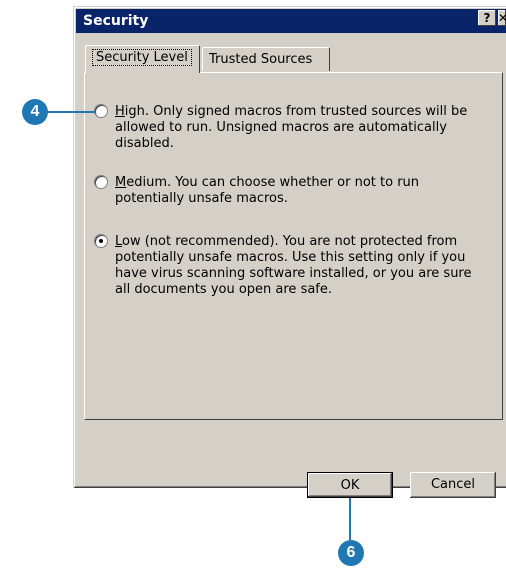 The height and width of the screenshot is (570, 506). What do you see at coordinates (291, 21) in the screenshot?
I see `dialog-titlebar: Security` at bounding box center [291, 21].